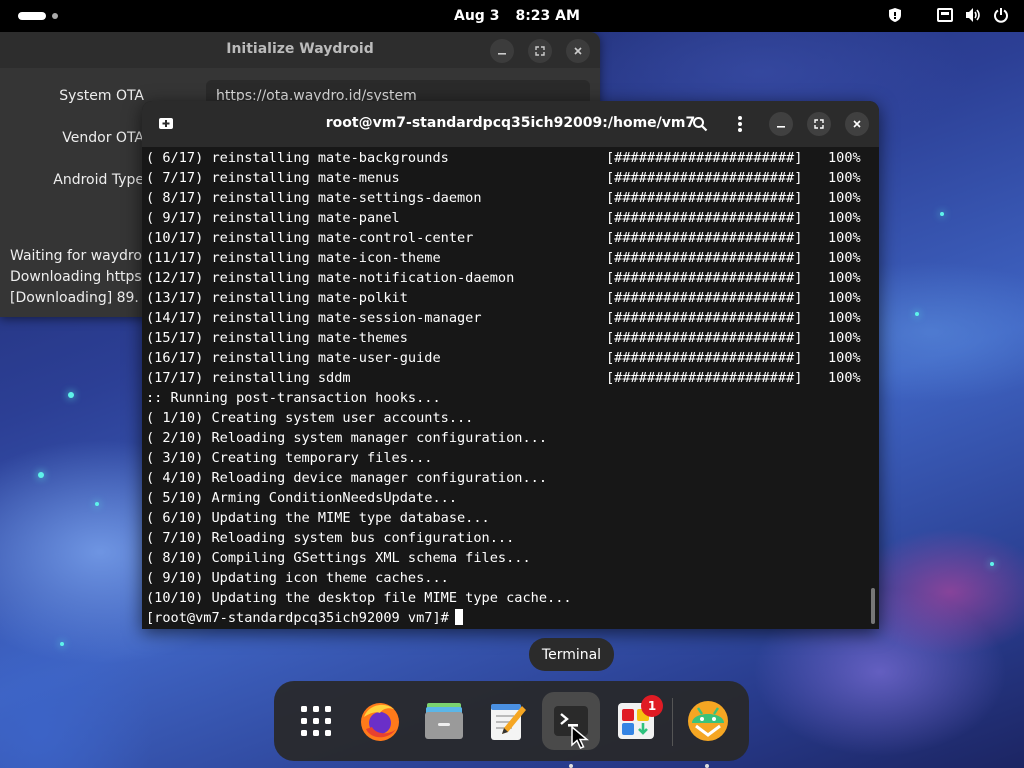 The width and height of the screenshot is (1024, 768). Describe the element at coordinates (1001, 15) in the screenshot. I see `power-icon` at that location.